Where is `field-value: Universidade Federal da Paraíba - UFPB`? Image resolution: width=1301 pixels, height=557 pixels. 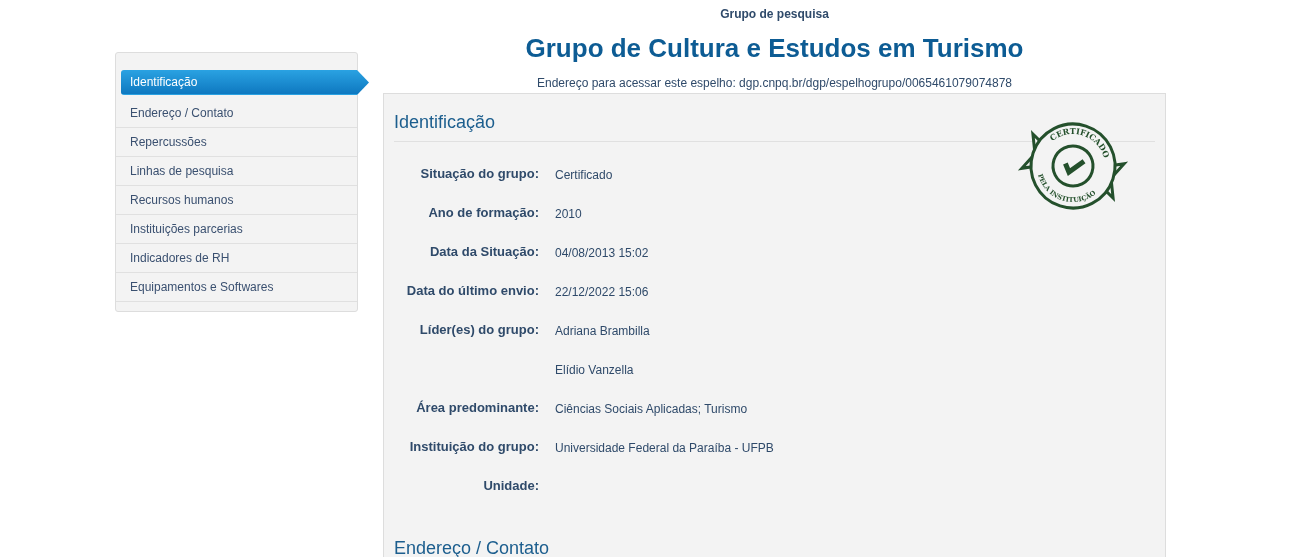 field-value: Universidade Federal da Paraíba - UFPB is located at coordinates (664, 447).